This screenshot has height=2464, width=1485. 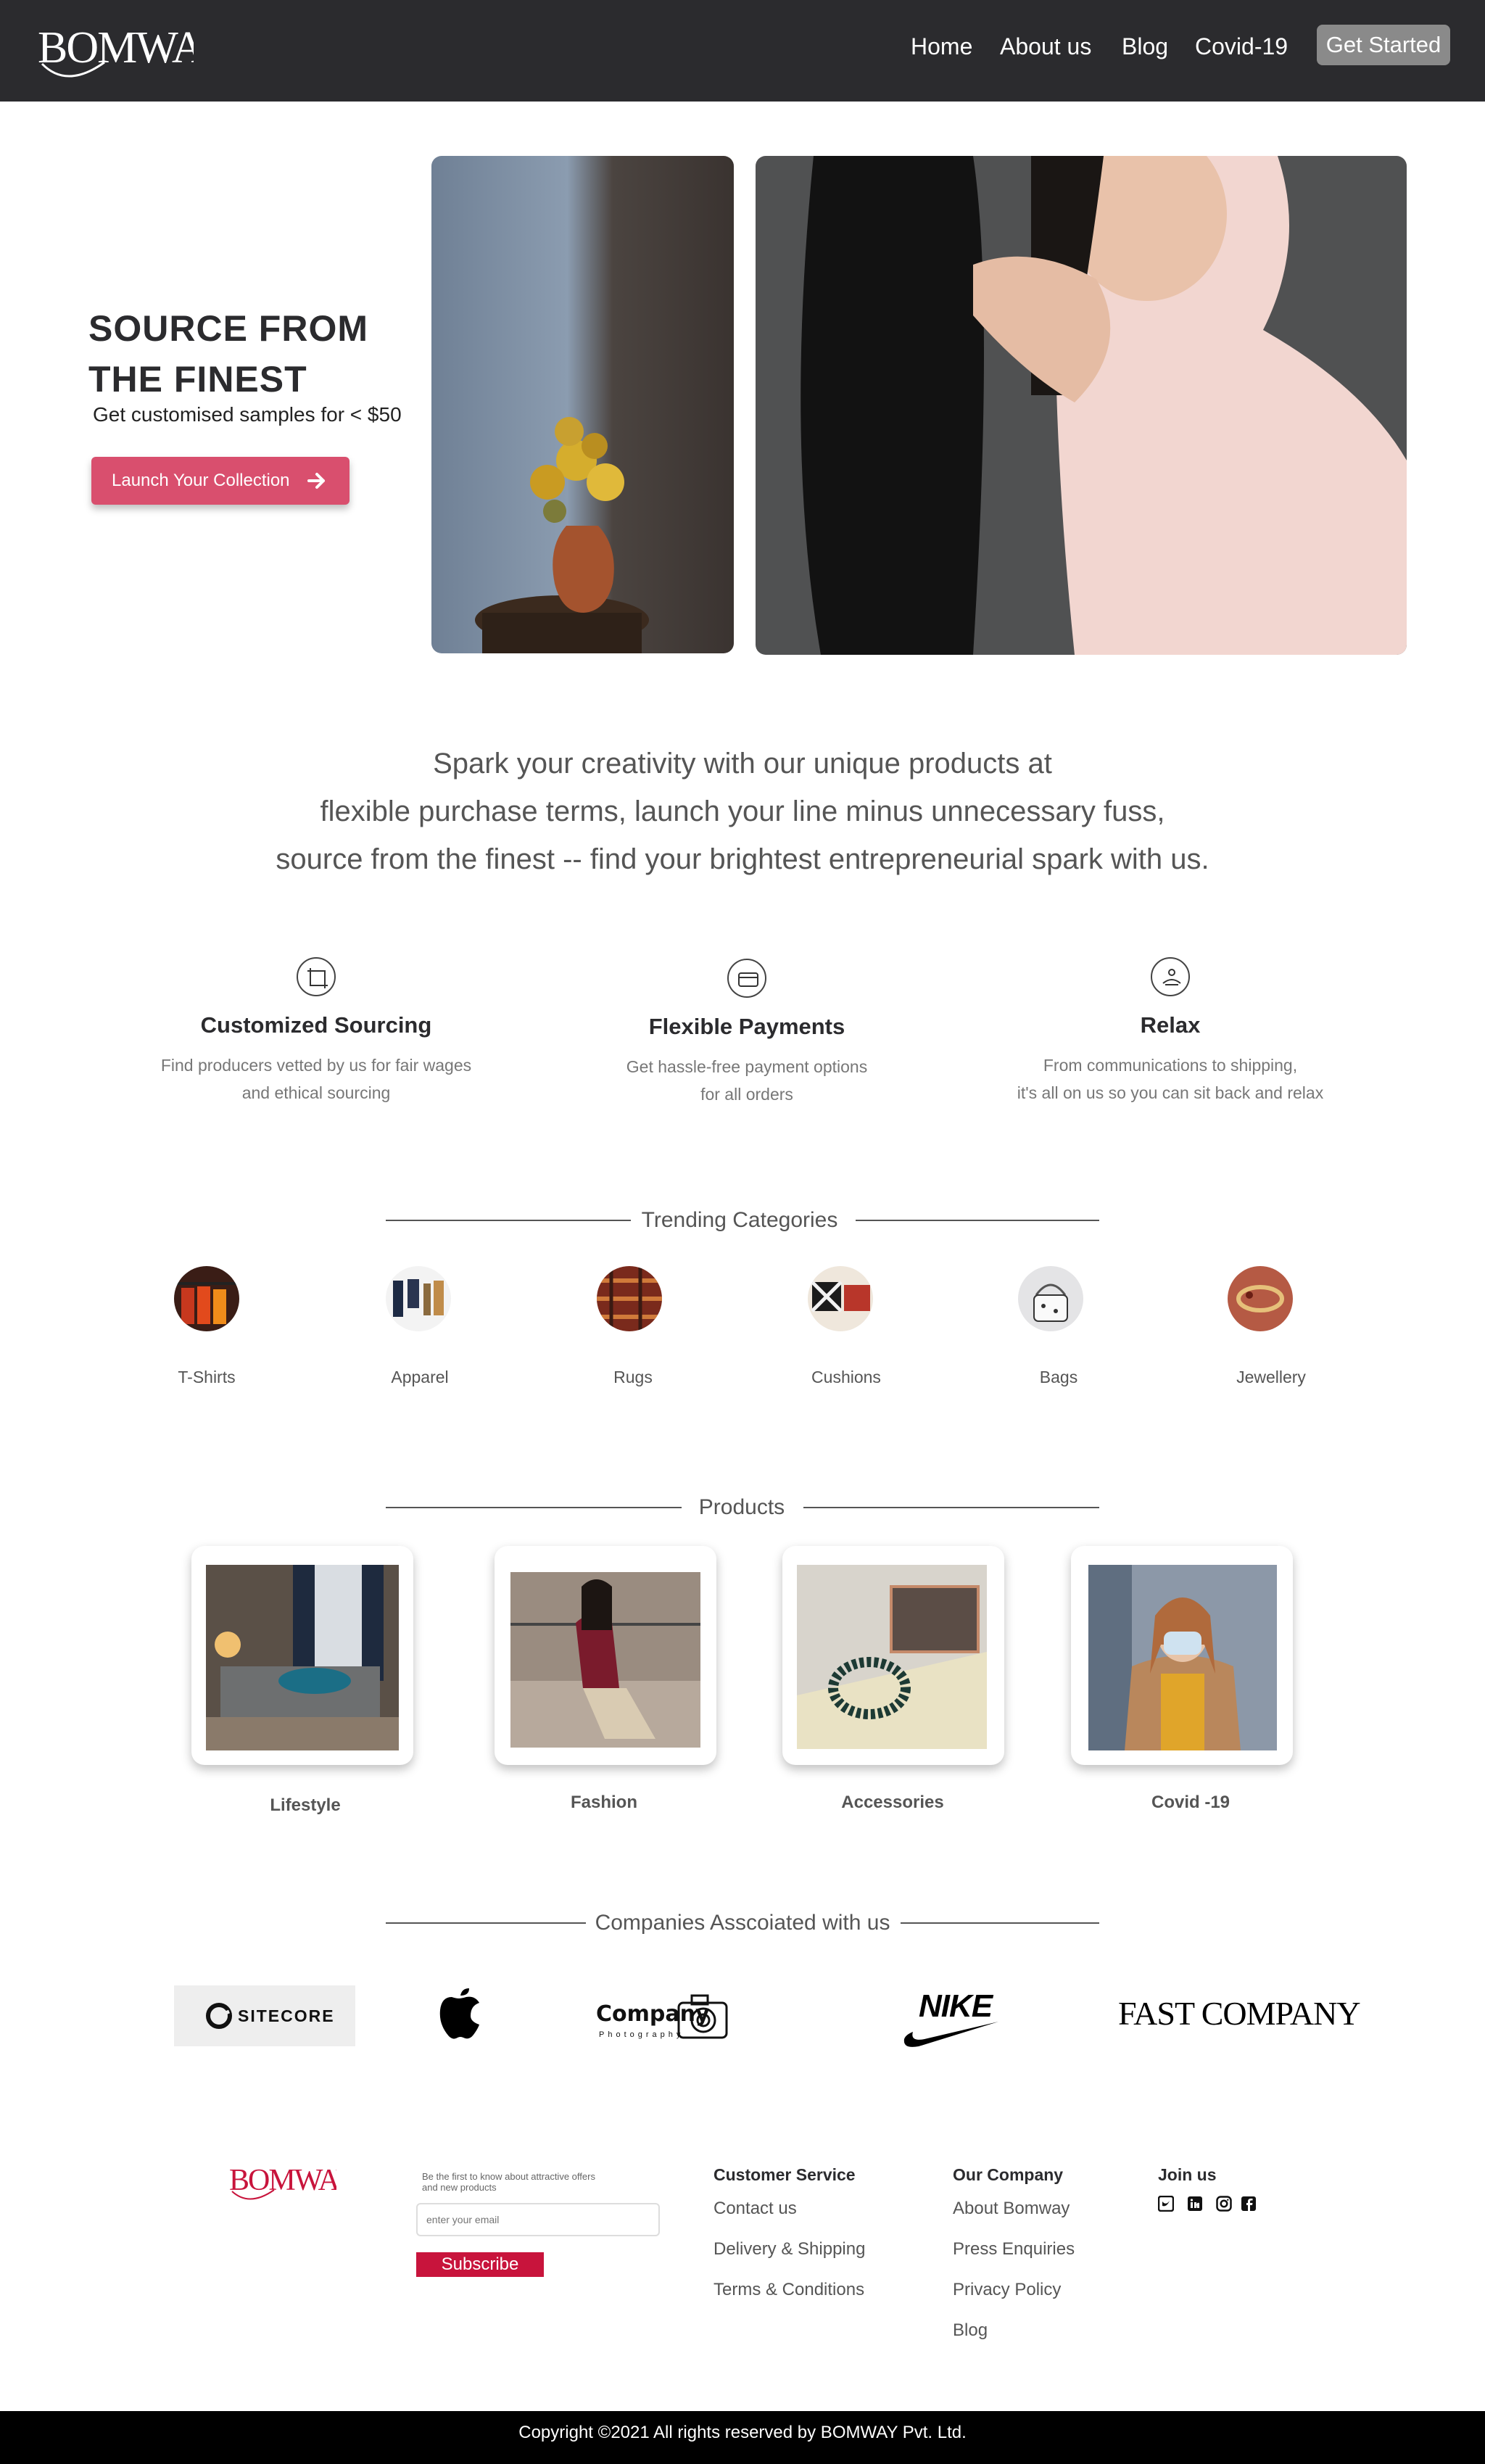 What do you see at coordinates (970, 2330) in the screenshot?
I see `footer-link-blog: Blog` at bounding box center [970, 2330].